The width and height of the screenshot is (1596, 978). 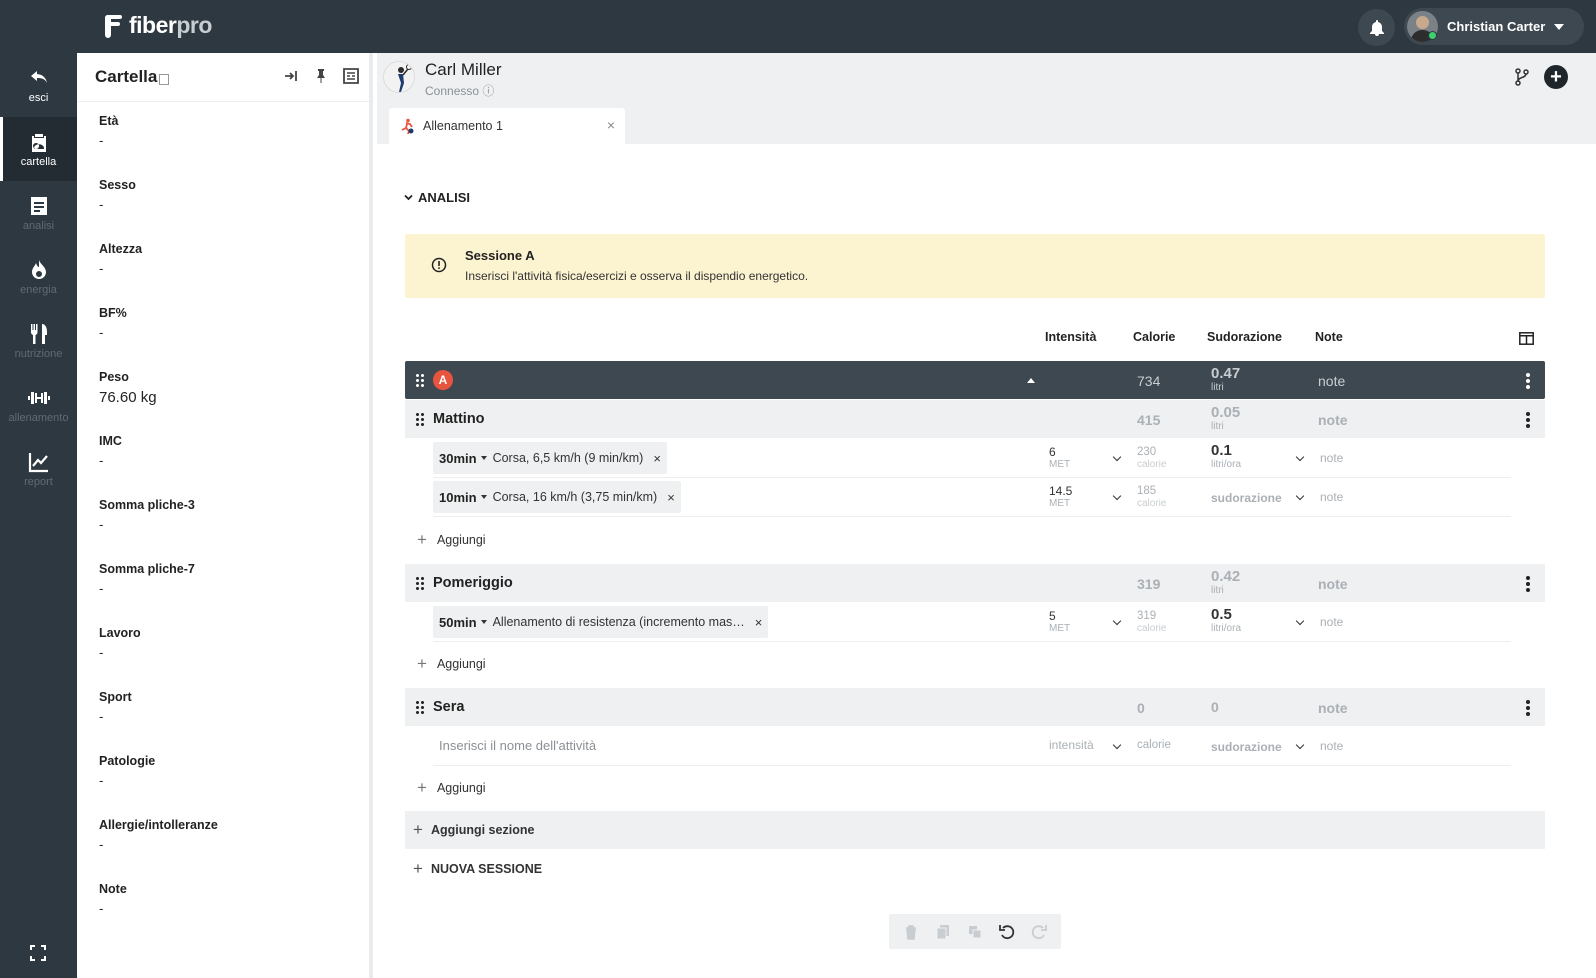 What do you see at coordinates (507, 126) in the screenshot?
I see `tab-allenamento-1: Allenamento 1 ×` at bounding box center [507, 126].